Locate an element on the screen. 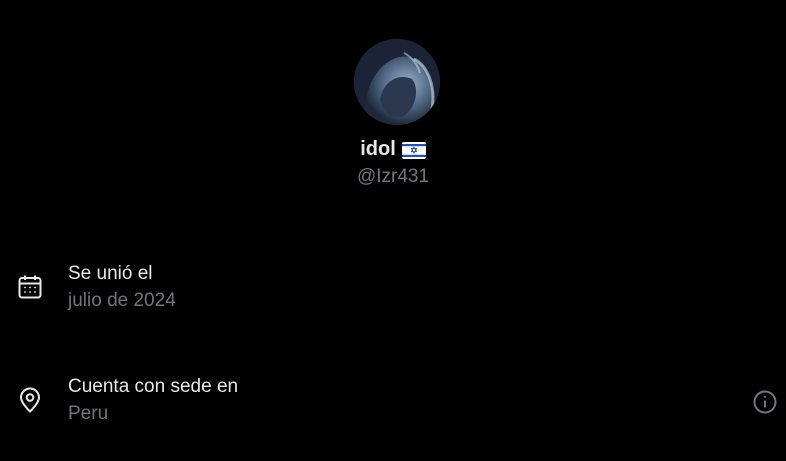 The height and width of the screenshot is (461, 786). info-icon is located at coordinates (765, 402).